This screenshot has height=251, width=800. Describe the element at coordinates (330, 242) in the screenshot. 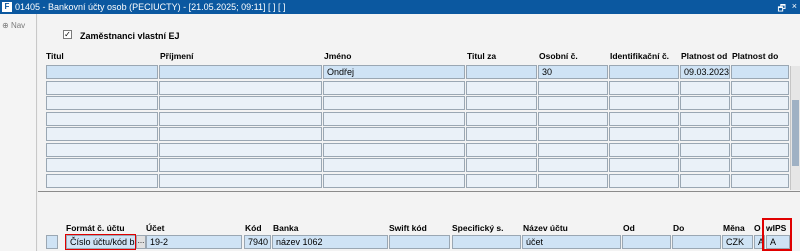

I see `bank-name-field: název 1062` at that location.